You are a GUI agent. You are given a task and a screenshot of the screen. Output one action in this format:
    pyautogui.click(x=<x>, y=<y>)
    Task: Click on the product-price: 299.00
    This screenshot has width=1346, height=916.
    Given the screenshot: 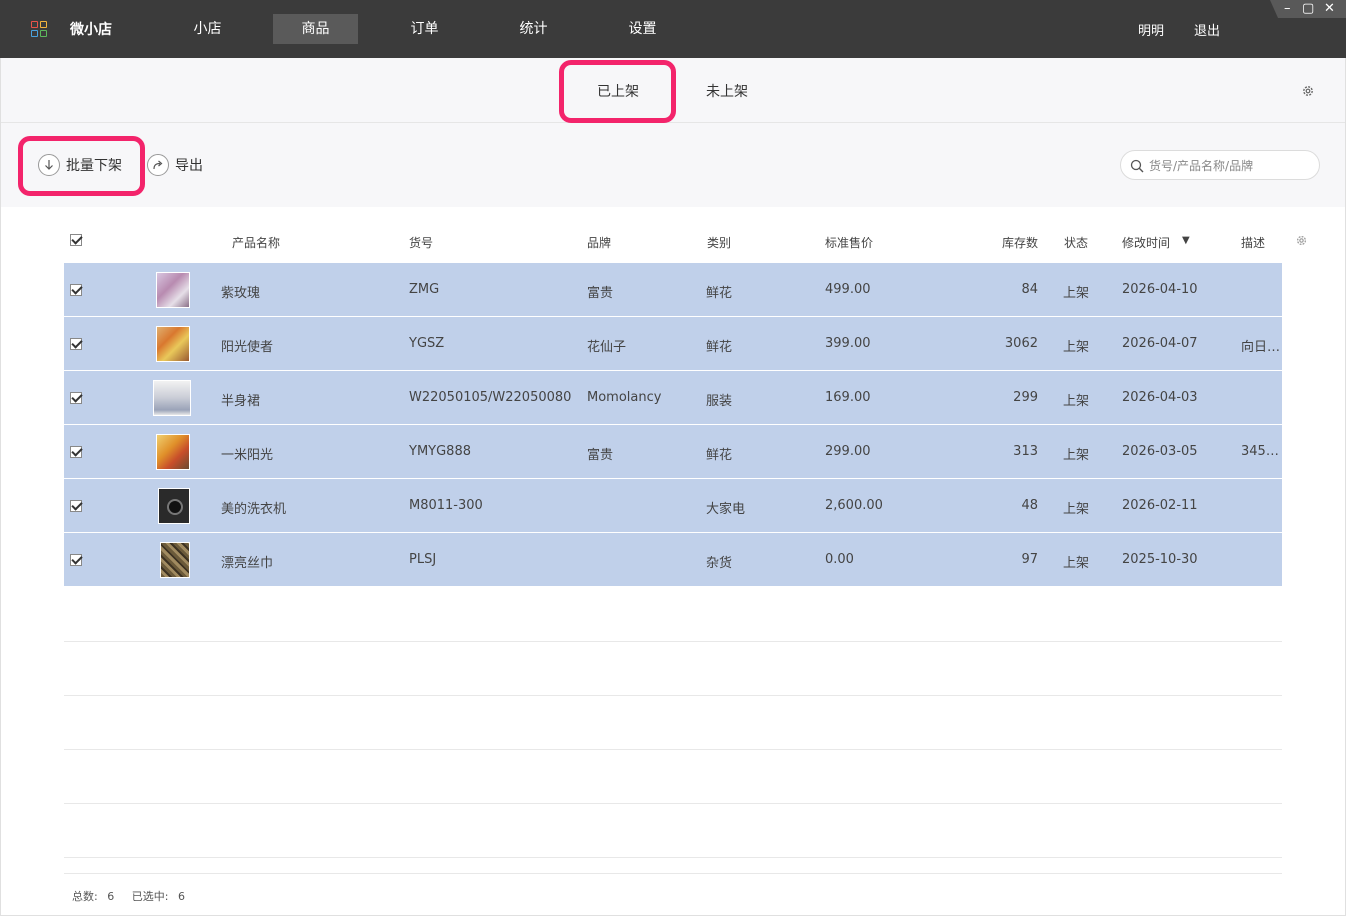 What is the action you would take?
    pyautogui.click(x=848, y=451)
    